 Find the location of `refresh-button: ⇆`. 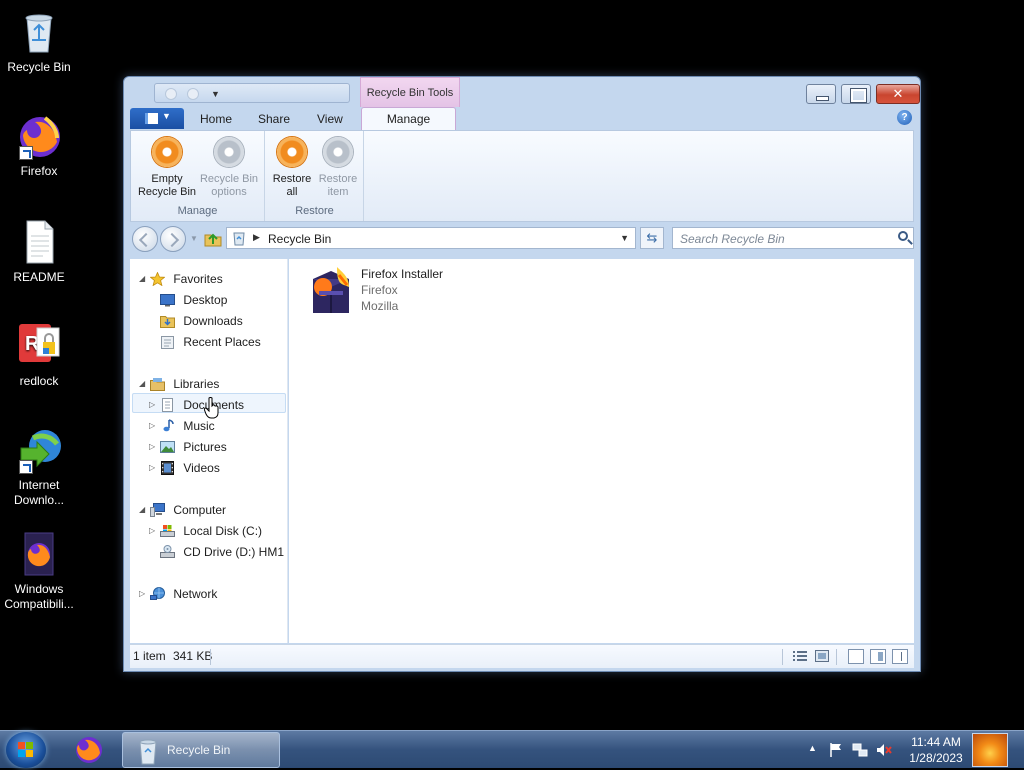

refresh-button: ⇆ is located at coordinates (652, 238).